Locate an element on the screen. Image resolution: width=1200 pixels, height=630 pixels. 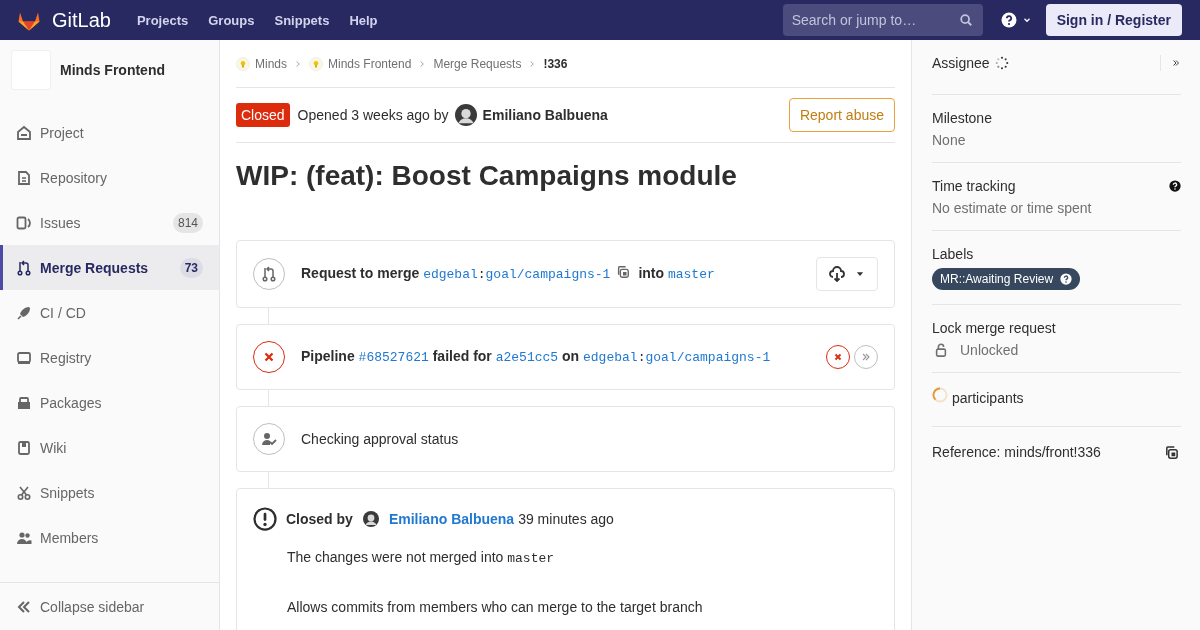
help-menu-button is located at coordinates (1016, 20).